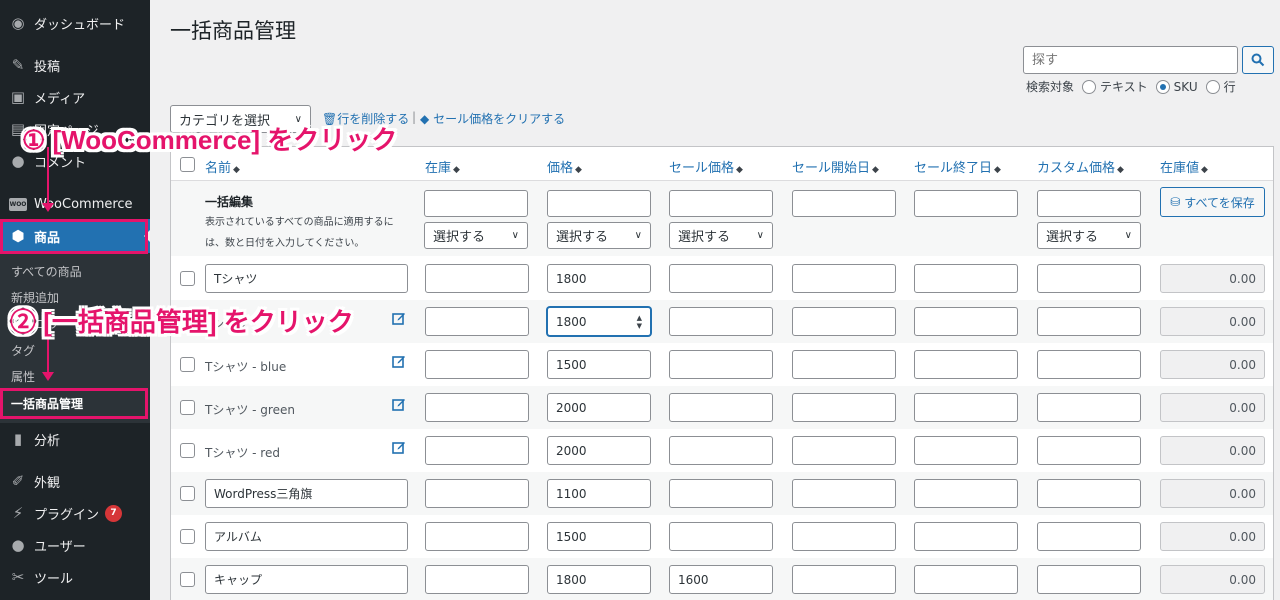 Image resolution: width=1280 pixels, height=600 pixels. I want to click on price-input-focused: 1800 ▲ ▼, so click(599, 321).